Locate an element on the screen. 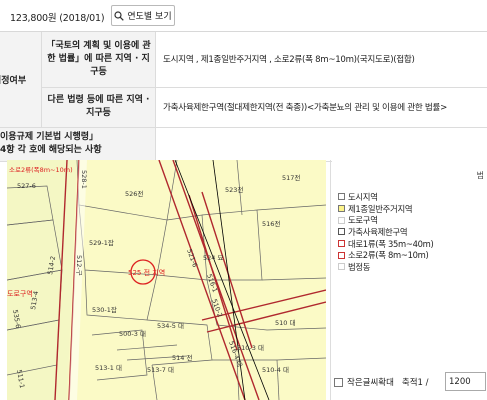 The width and height of the screenshot is (487, 400). parcel-label: 510-4 대 is located at coordinates (275, 370).